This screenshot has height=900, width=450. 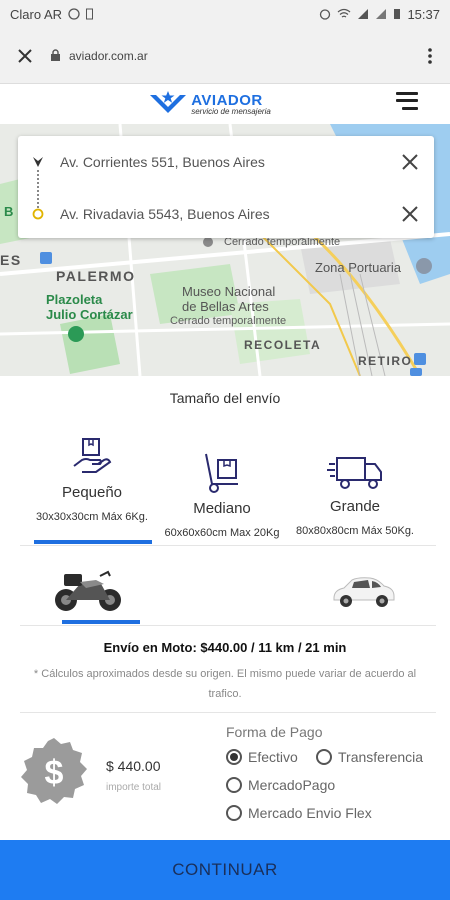 I want to click on destination-row: Av. Rivadavia 5543, Buenos Aires, so click(x=226, y=214).